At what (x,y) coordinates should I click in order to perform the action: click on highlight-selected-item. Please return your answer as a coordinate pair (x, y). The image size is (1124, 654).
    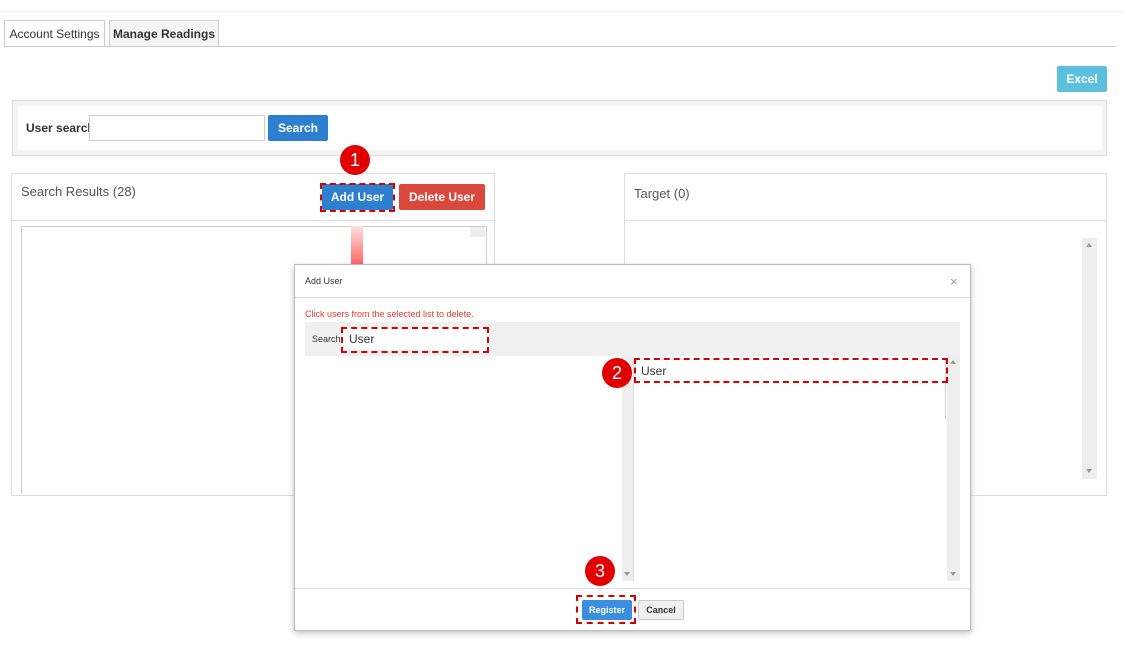
    Looking at the image, I should click on (791, 370).